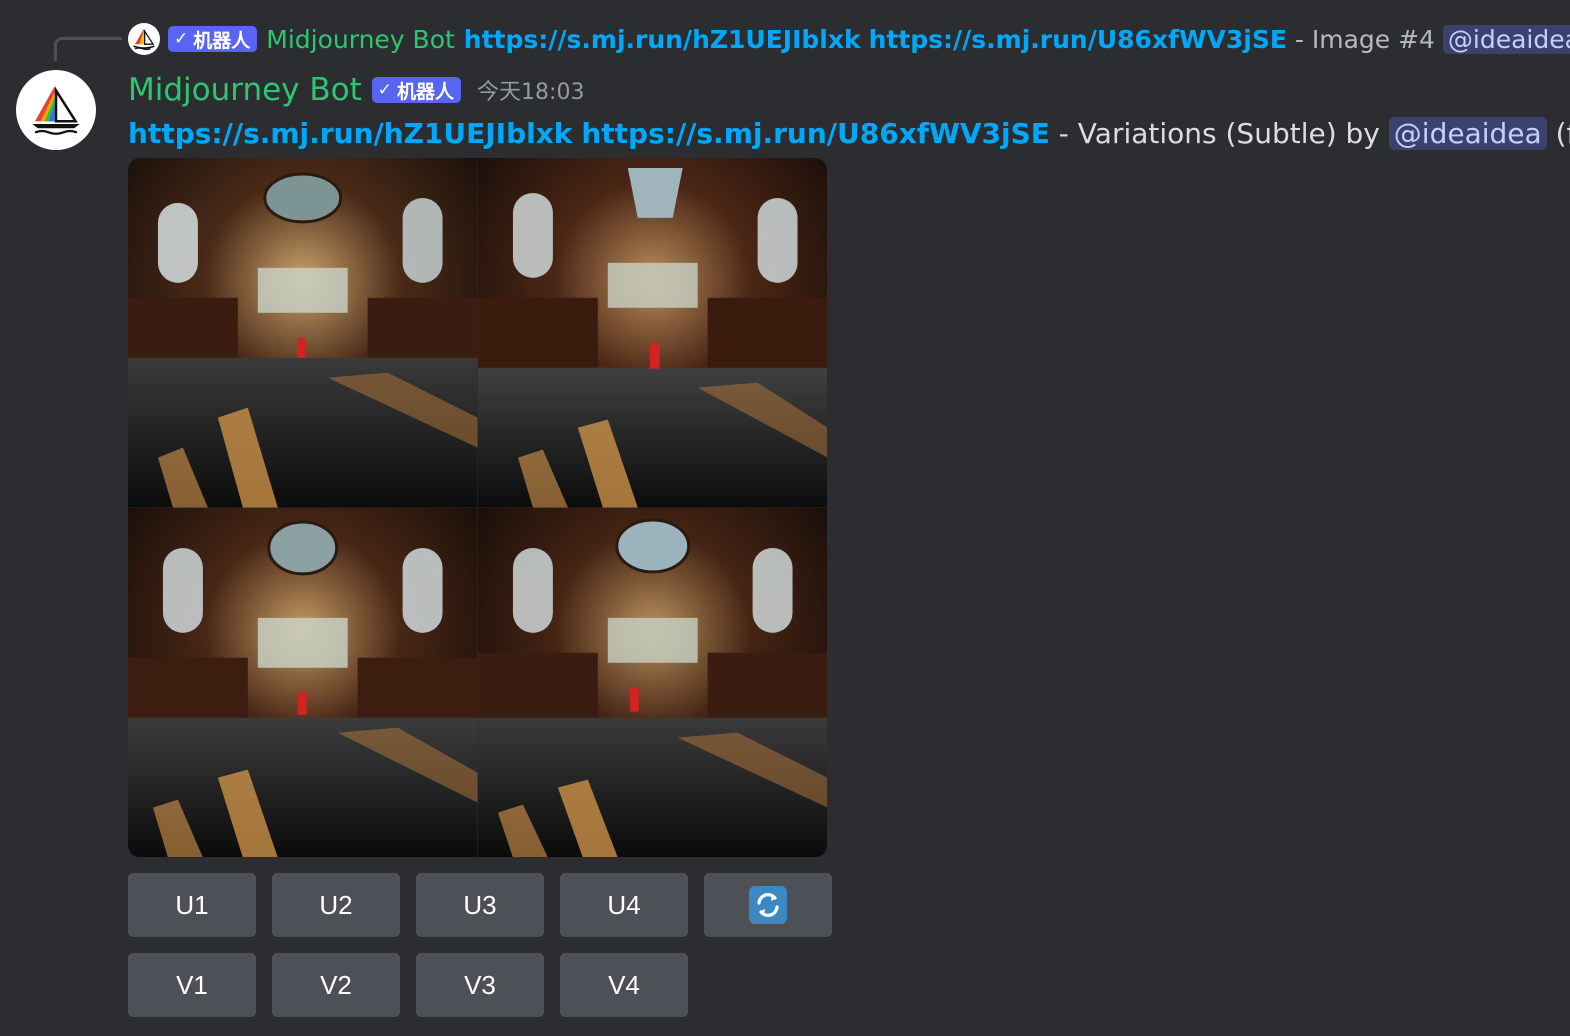 This screenshot has height=1036, width=1570. Describe the element at coordinates (192, 985) in the screenshot. I see `variation-button-1: V1` at that location.